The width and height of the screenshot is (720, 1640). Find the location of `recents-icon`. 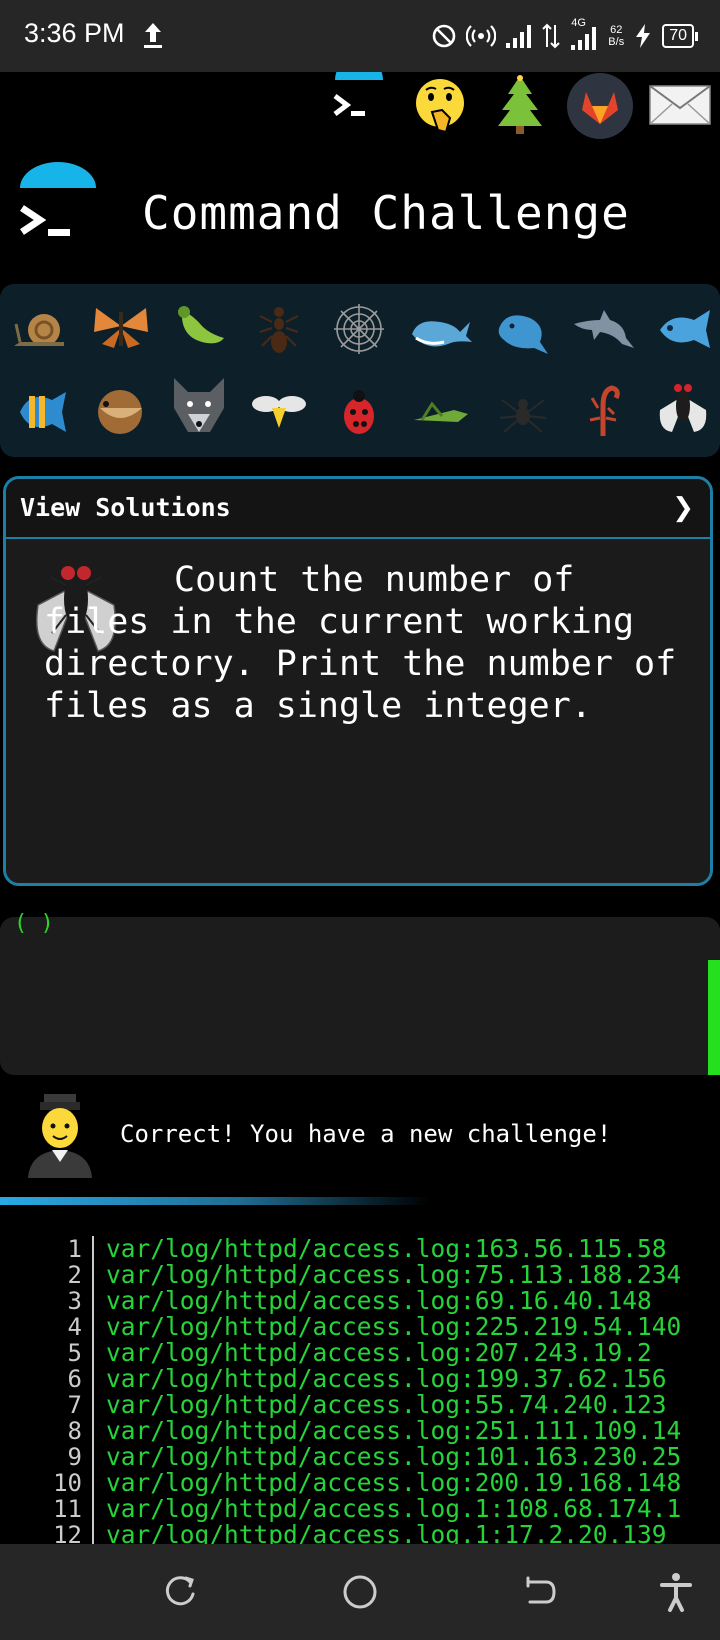

recents-icon is located at coordinates (180, 1591).